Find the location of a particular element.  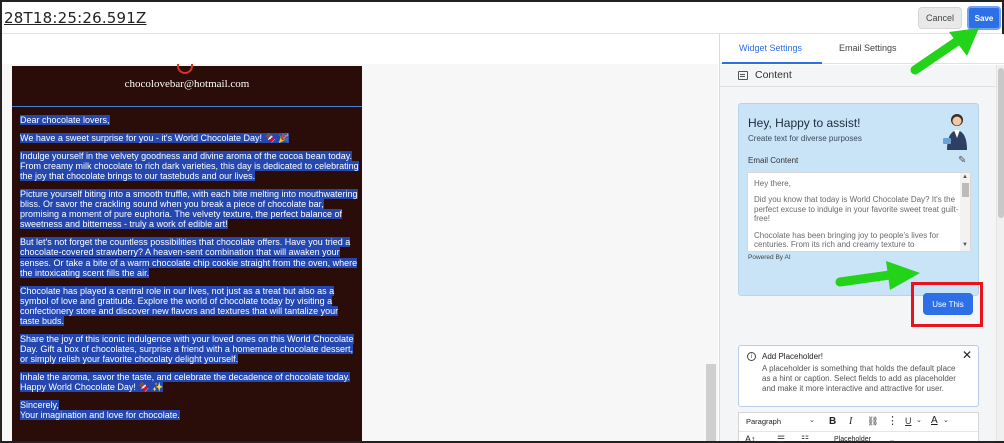

content-icon is located at coordinates (743, 75).